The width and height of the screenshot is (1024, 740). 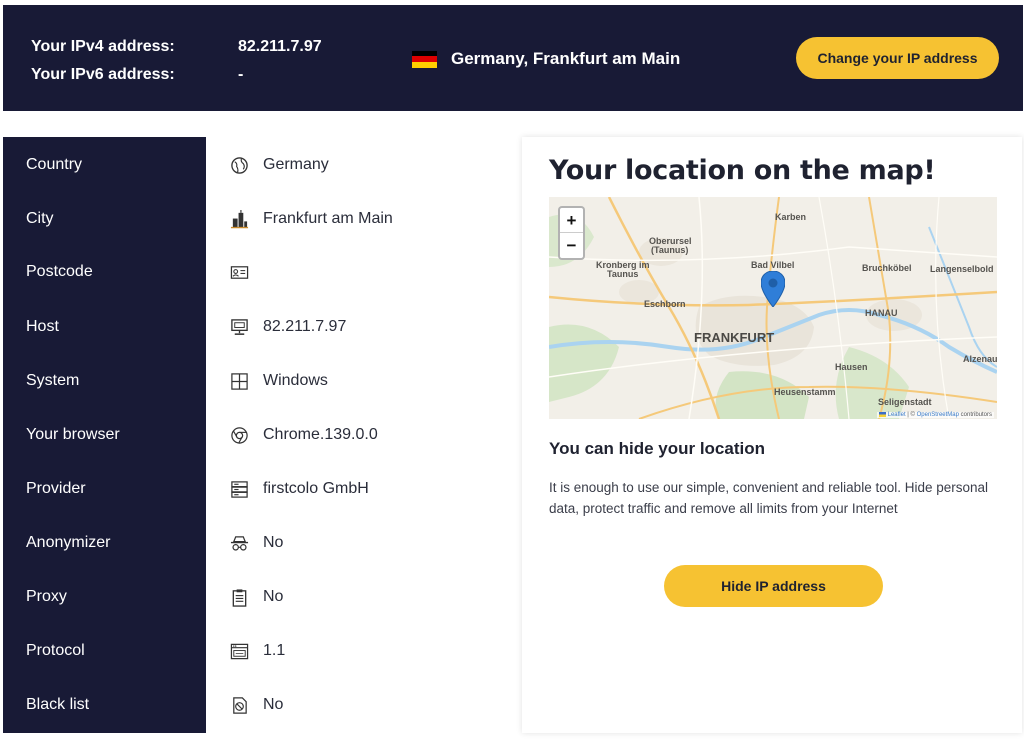 What do you see at coordinates (46, 596) in the screenshot?
I see `info-label-proxy: Proxy` at bounding box center [46, 596].